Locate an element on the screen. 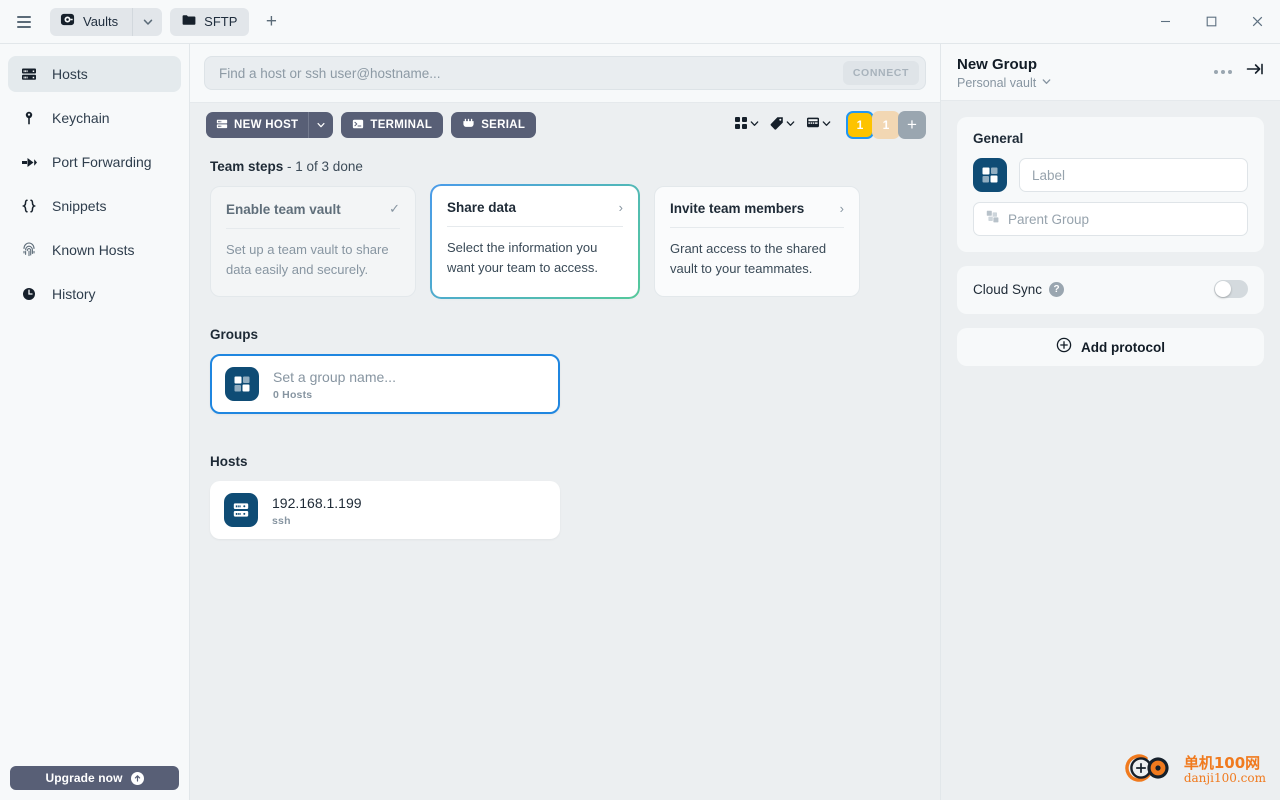  sidebar-item-port-forwarding: Port Forwarding is located at coordinates (94, 162).